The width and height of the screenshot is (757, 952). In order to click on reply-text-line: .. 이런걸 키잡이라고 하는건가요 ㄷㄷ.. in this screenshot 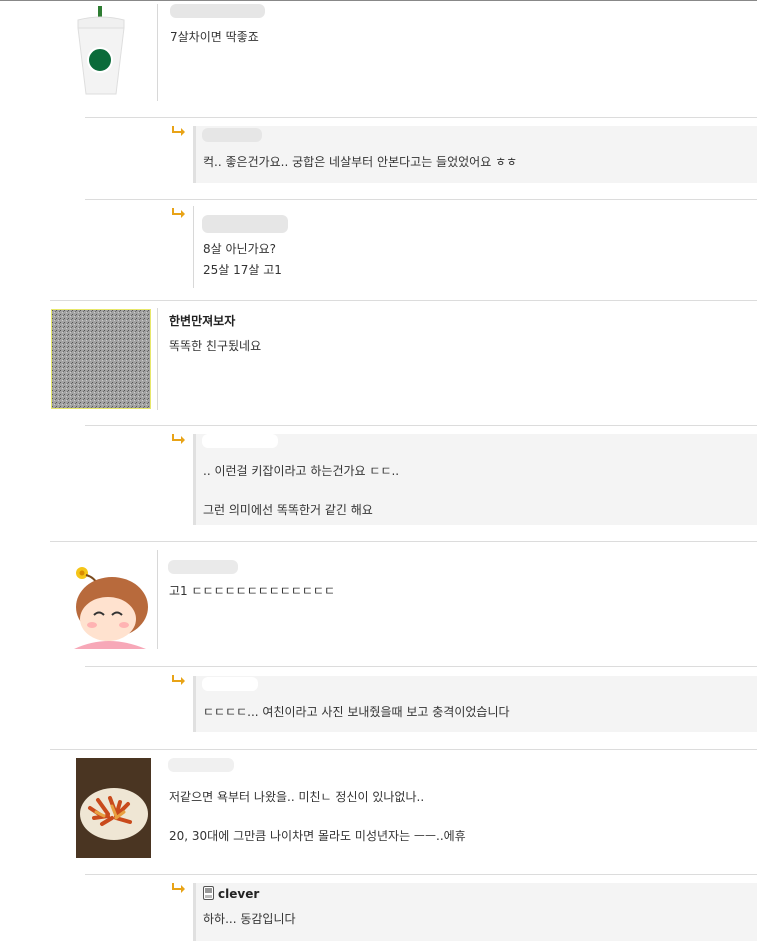, I will do `click(301, 471)`.